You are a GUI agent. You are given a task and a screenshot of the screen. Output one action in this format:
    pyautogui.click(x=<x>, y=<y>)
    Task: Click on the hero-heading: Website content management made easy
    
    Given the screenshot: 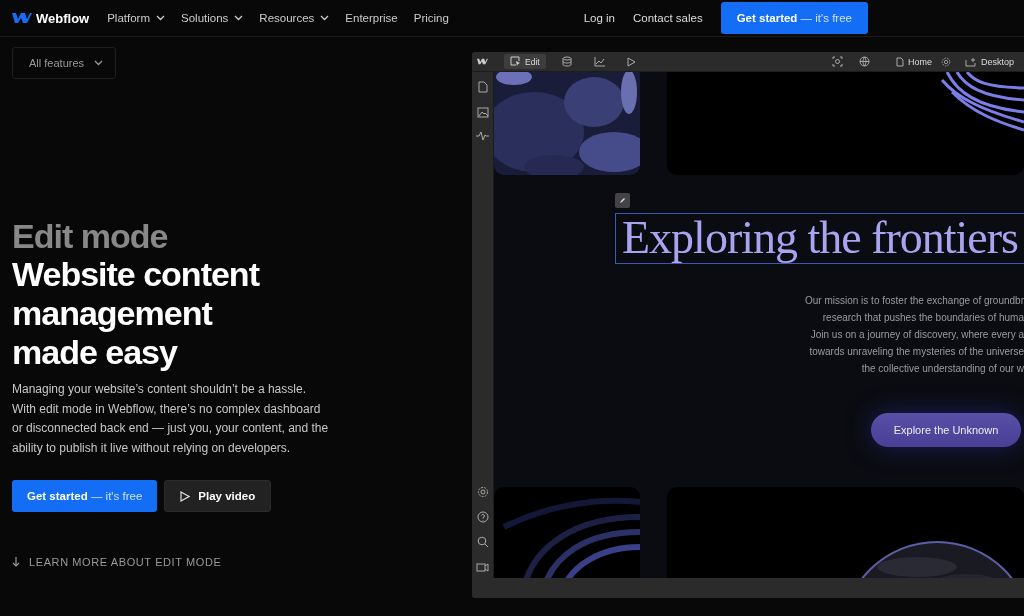 What is the action you would take?
    pyautogui.click(x=136, y=313)
    